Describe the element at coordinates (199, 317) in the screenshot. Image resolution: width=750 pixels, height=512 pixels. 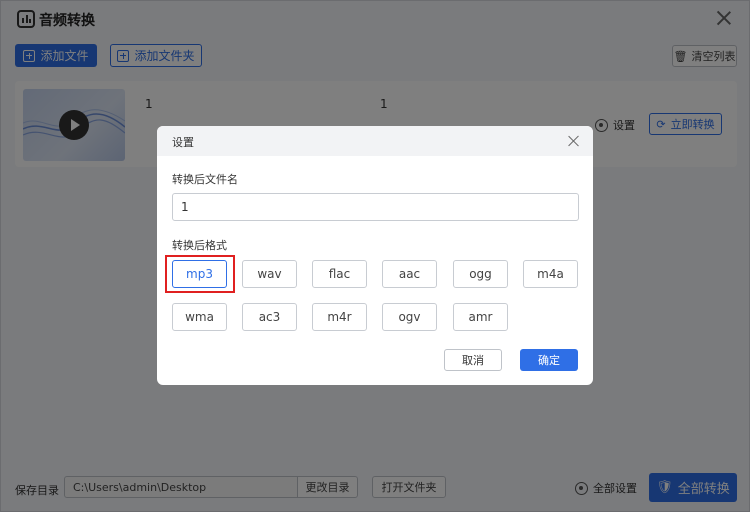
I see `format-option-wma: wma` at that location.